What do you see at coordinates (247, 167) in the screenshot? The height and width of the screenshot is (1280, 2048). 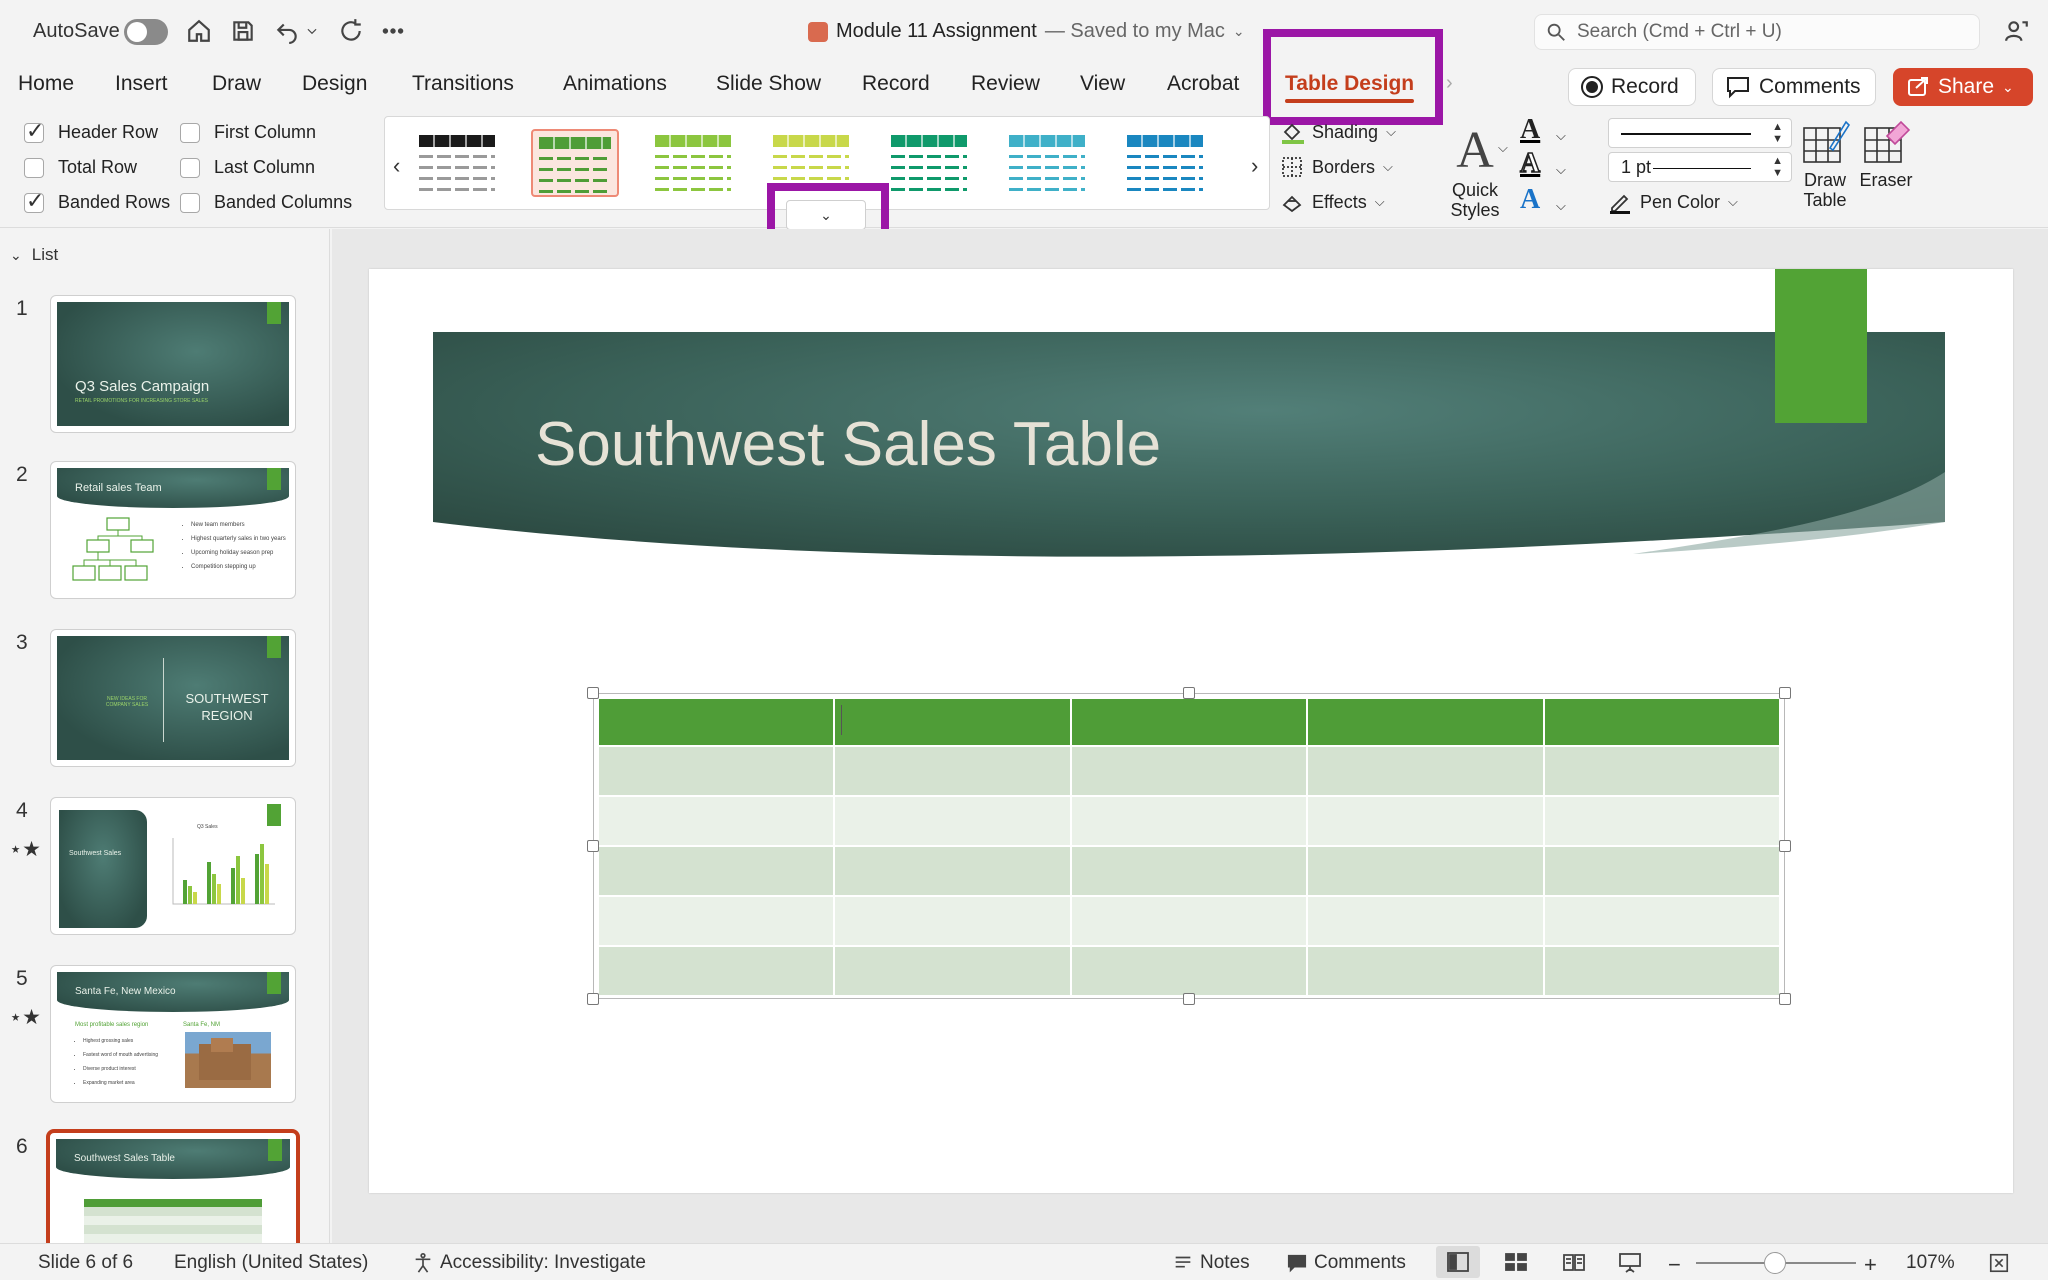 I see `last-column-option: Last Column` at bounding box center [247, 167].